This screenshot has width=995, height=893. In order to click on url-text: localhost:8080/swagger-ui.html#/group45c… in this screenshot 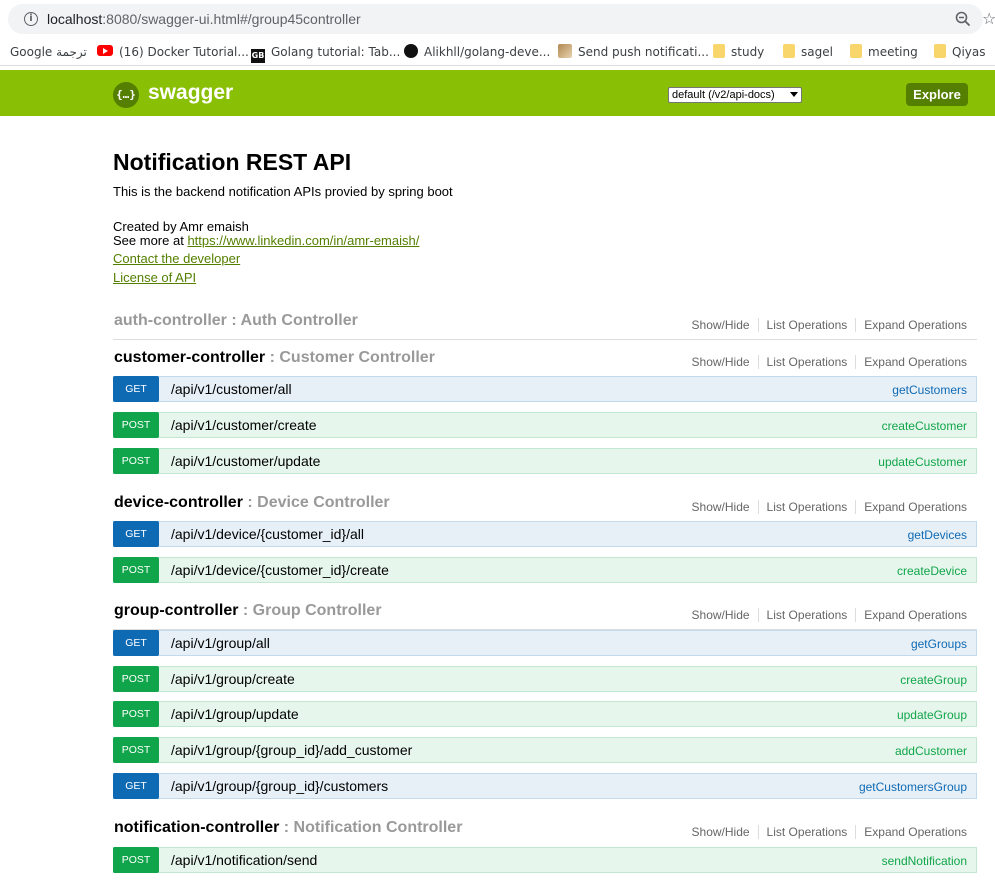, I will do `click(204, 19)`.